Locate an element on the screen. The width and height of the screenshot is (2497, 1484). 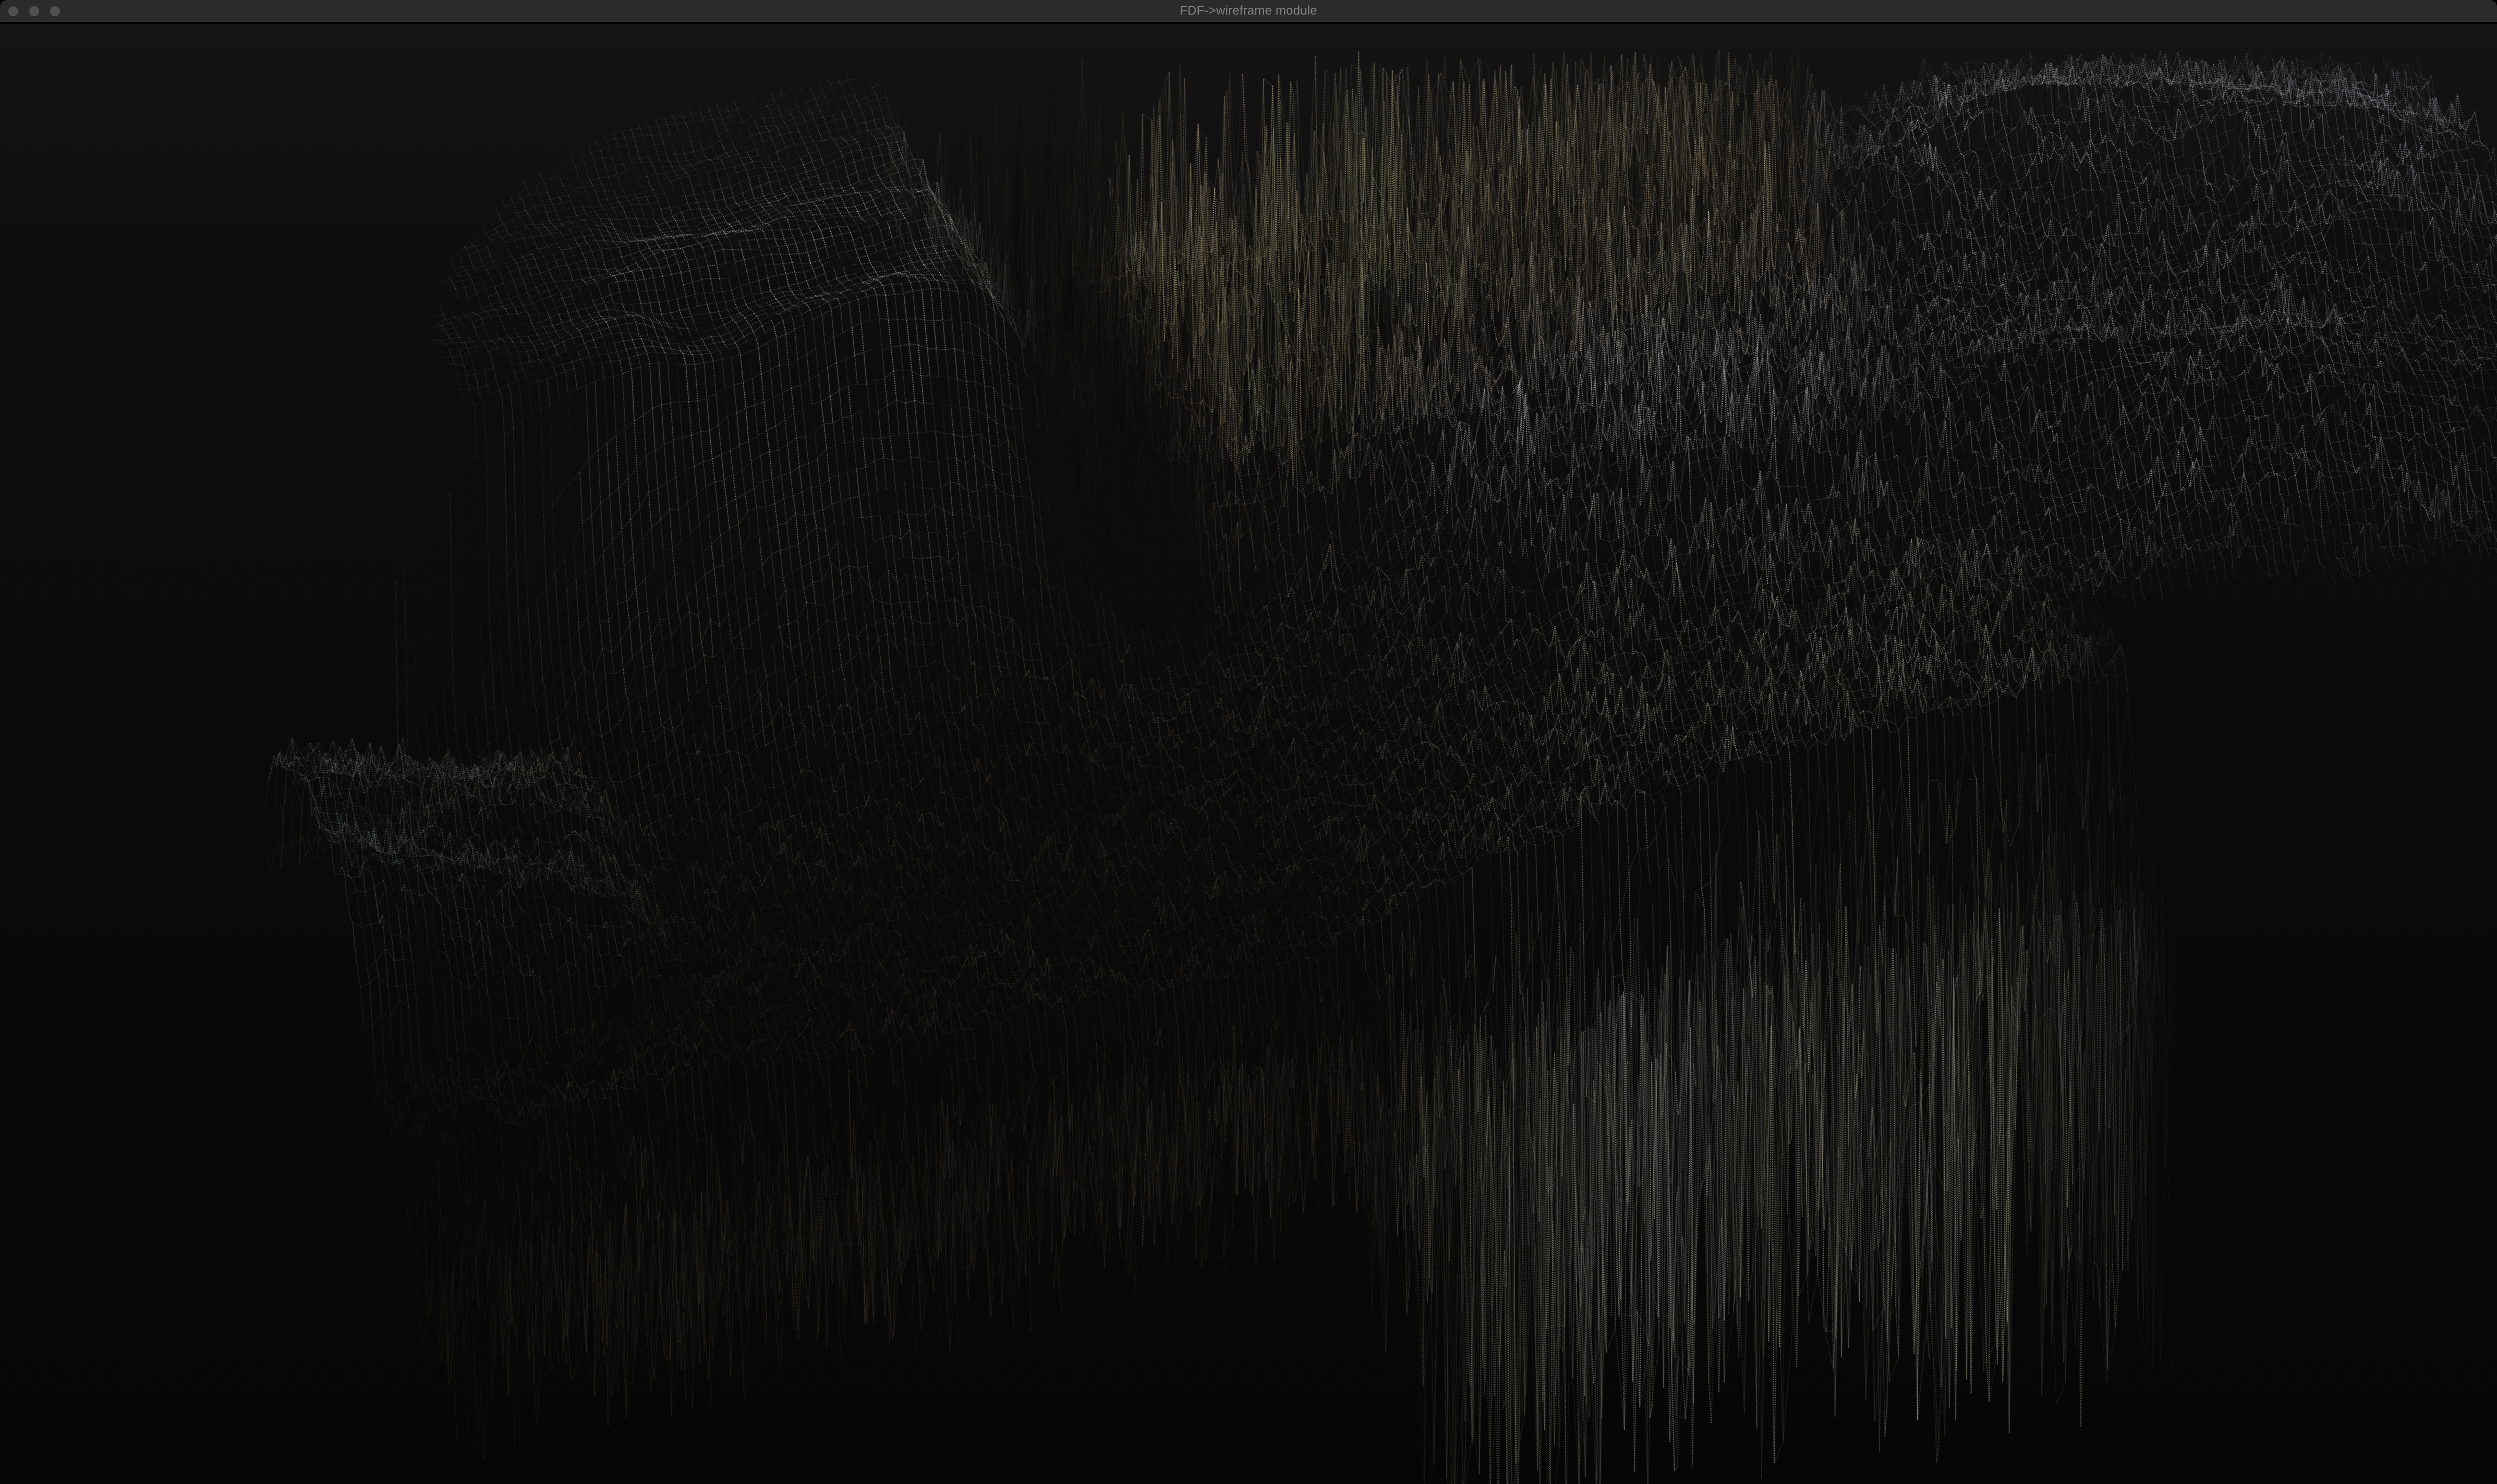
window-controls is located at coordinates (34, 11).